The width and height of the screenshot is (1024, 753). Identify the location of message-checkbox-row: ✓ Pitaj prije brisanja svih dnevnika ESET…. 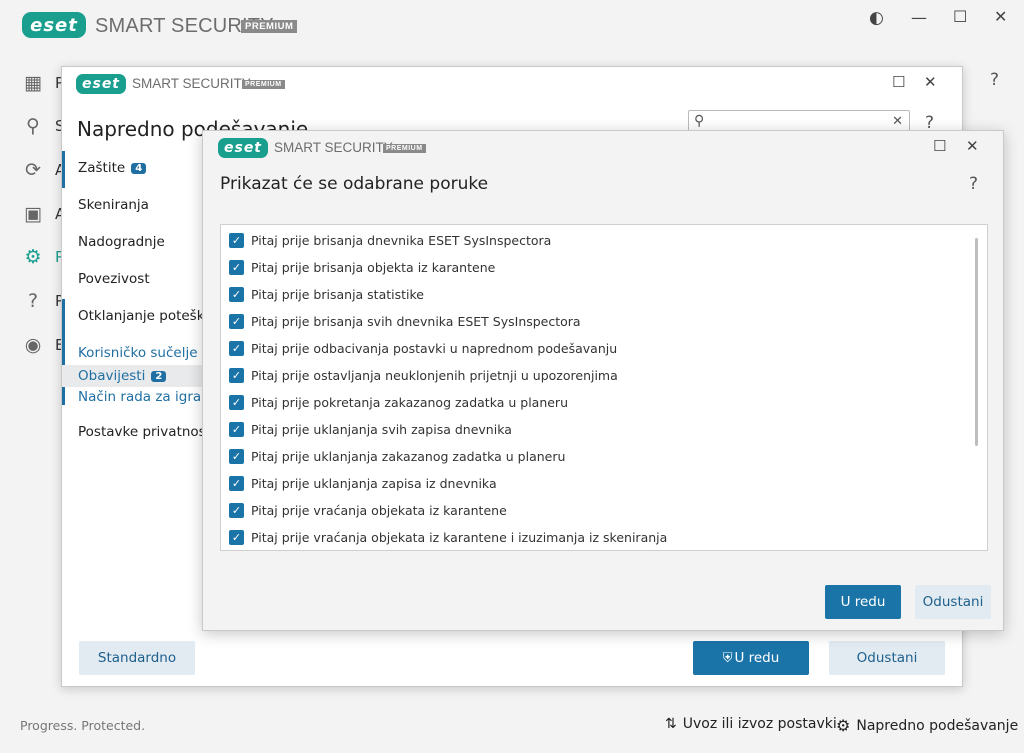
(405, 321).